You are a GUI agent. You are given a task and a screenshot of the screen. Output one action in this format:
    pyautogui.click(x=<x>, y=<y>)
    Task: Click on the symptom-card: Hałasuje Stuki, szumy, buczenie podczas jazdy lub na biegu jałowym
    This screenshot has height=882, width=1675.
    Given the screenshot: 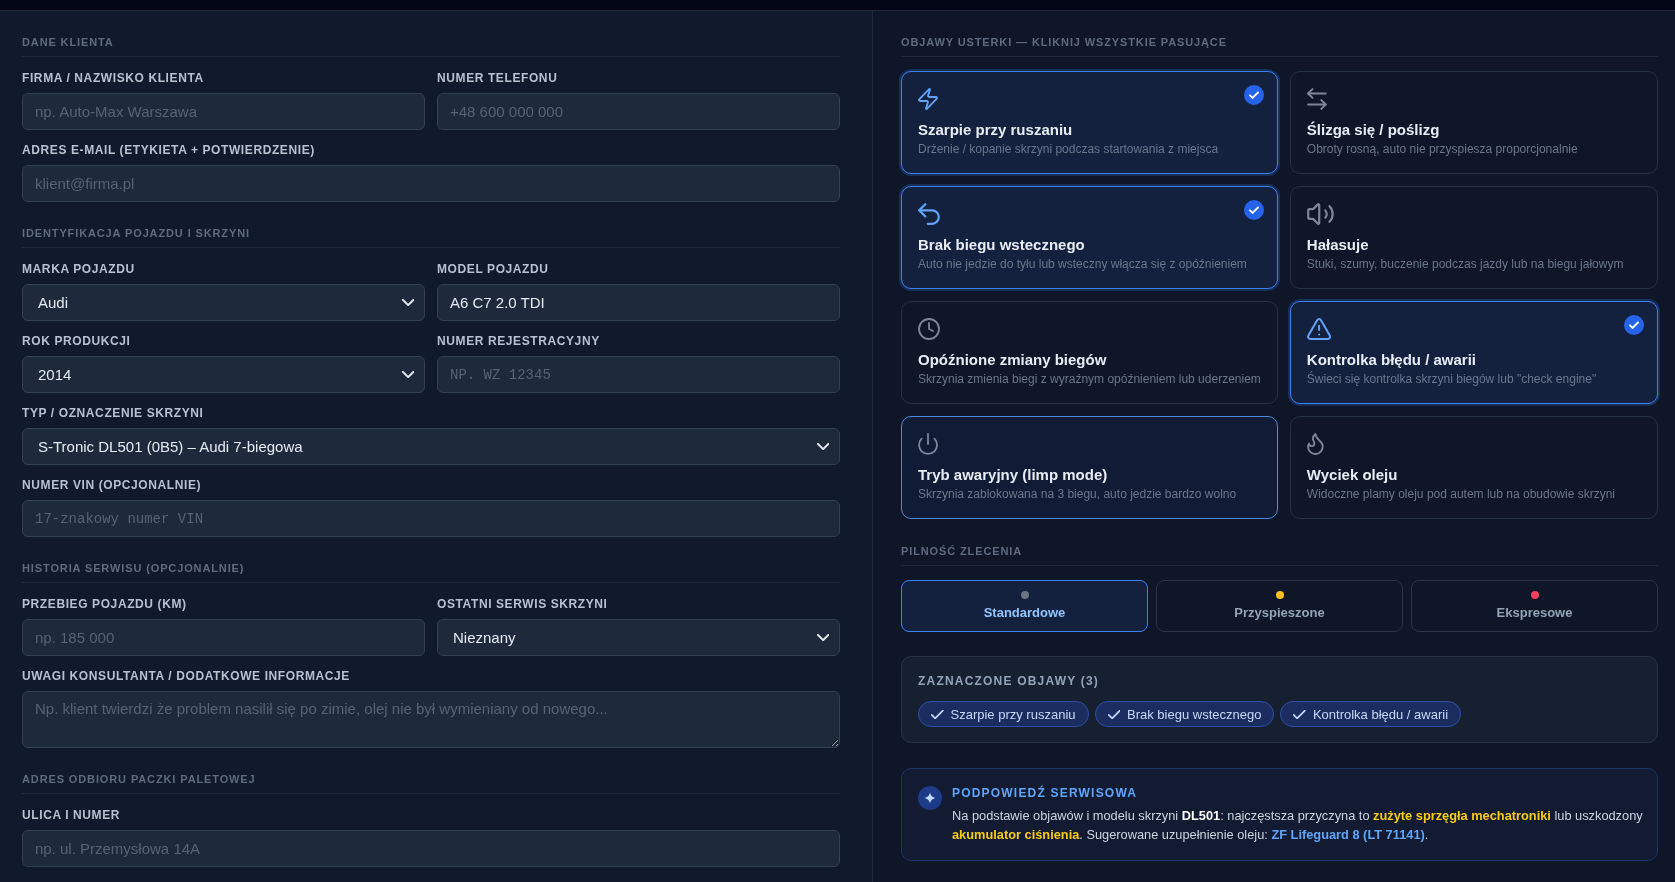 What is the action you would take?
    pyautogui.click(x=1473, y=237)
    